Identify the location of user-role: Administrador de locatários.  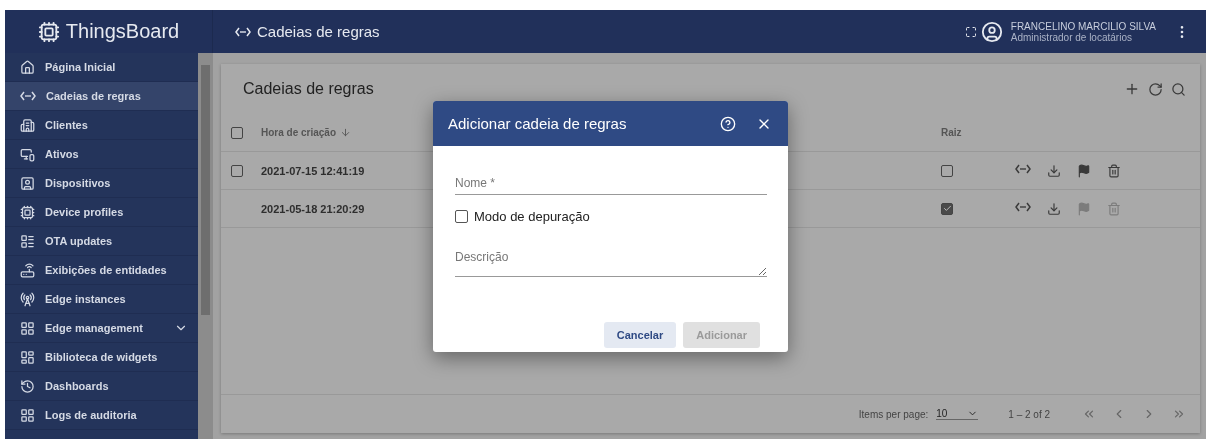
(1071, 37).